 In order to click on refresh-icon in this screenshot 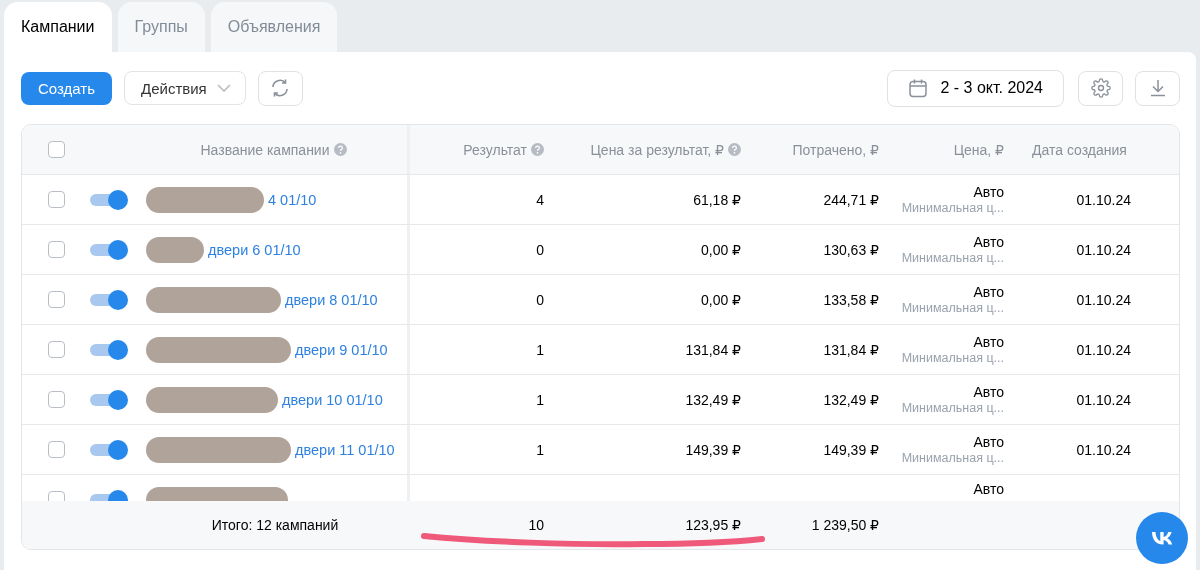, I will do `click(280, 88)`.